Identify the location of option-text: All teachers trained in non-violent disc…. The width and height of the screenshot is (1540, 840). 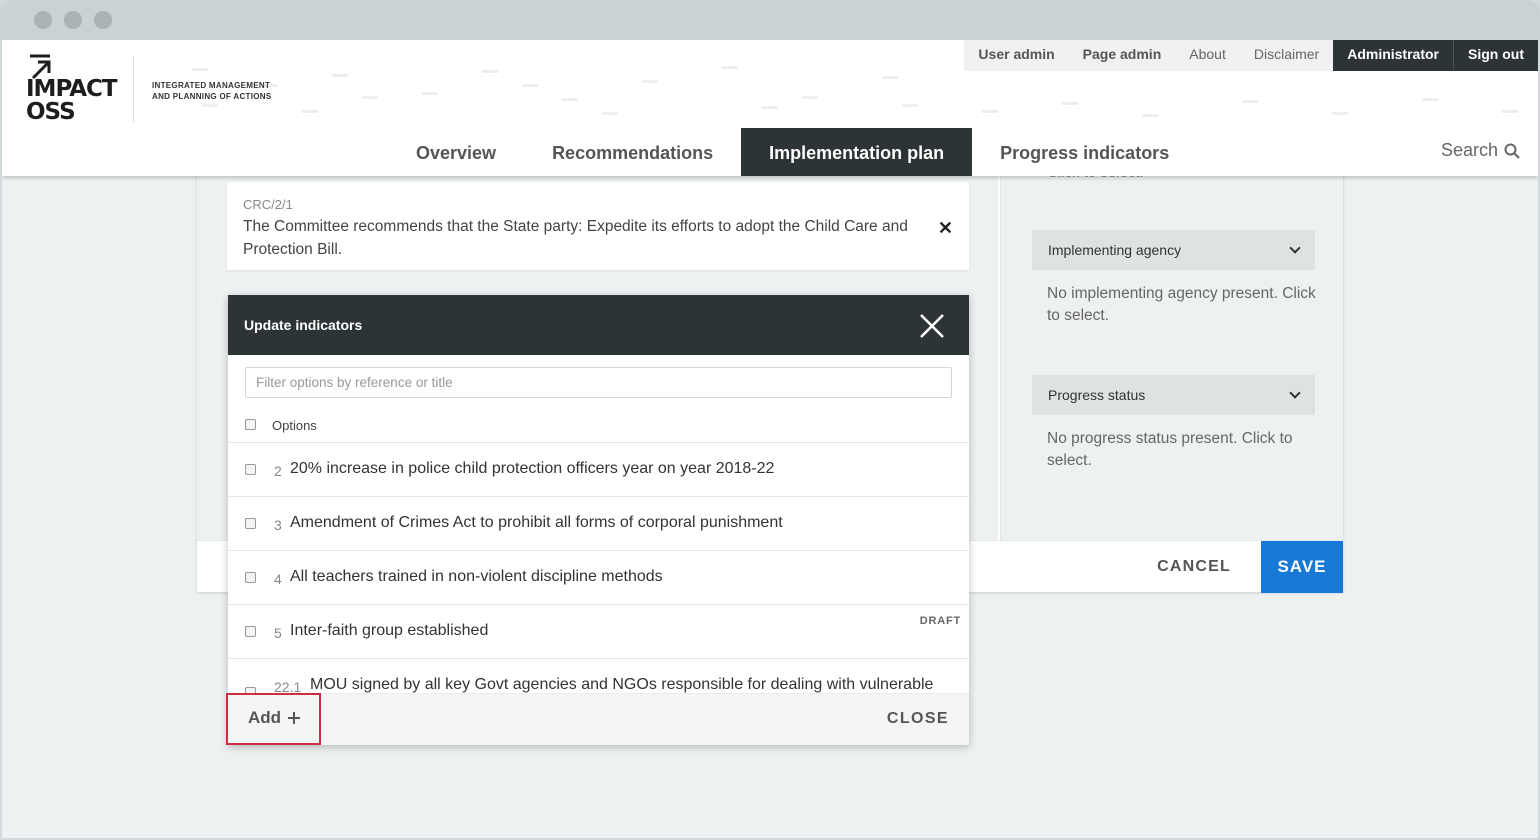
(476, 576).